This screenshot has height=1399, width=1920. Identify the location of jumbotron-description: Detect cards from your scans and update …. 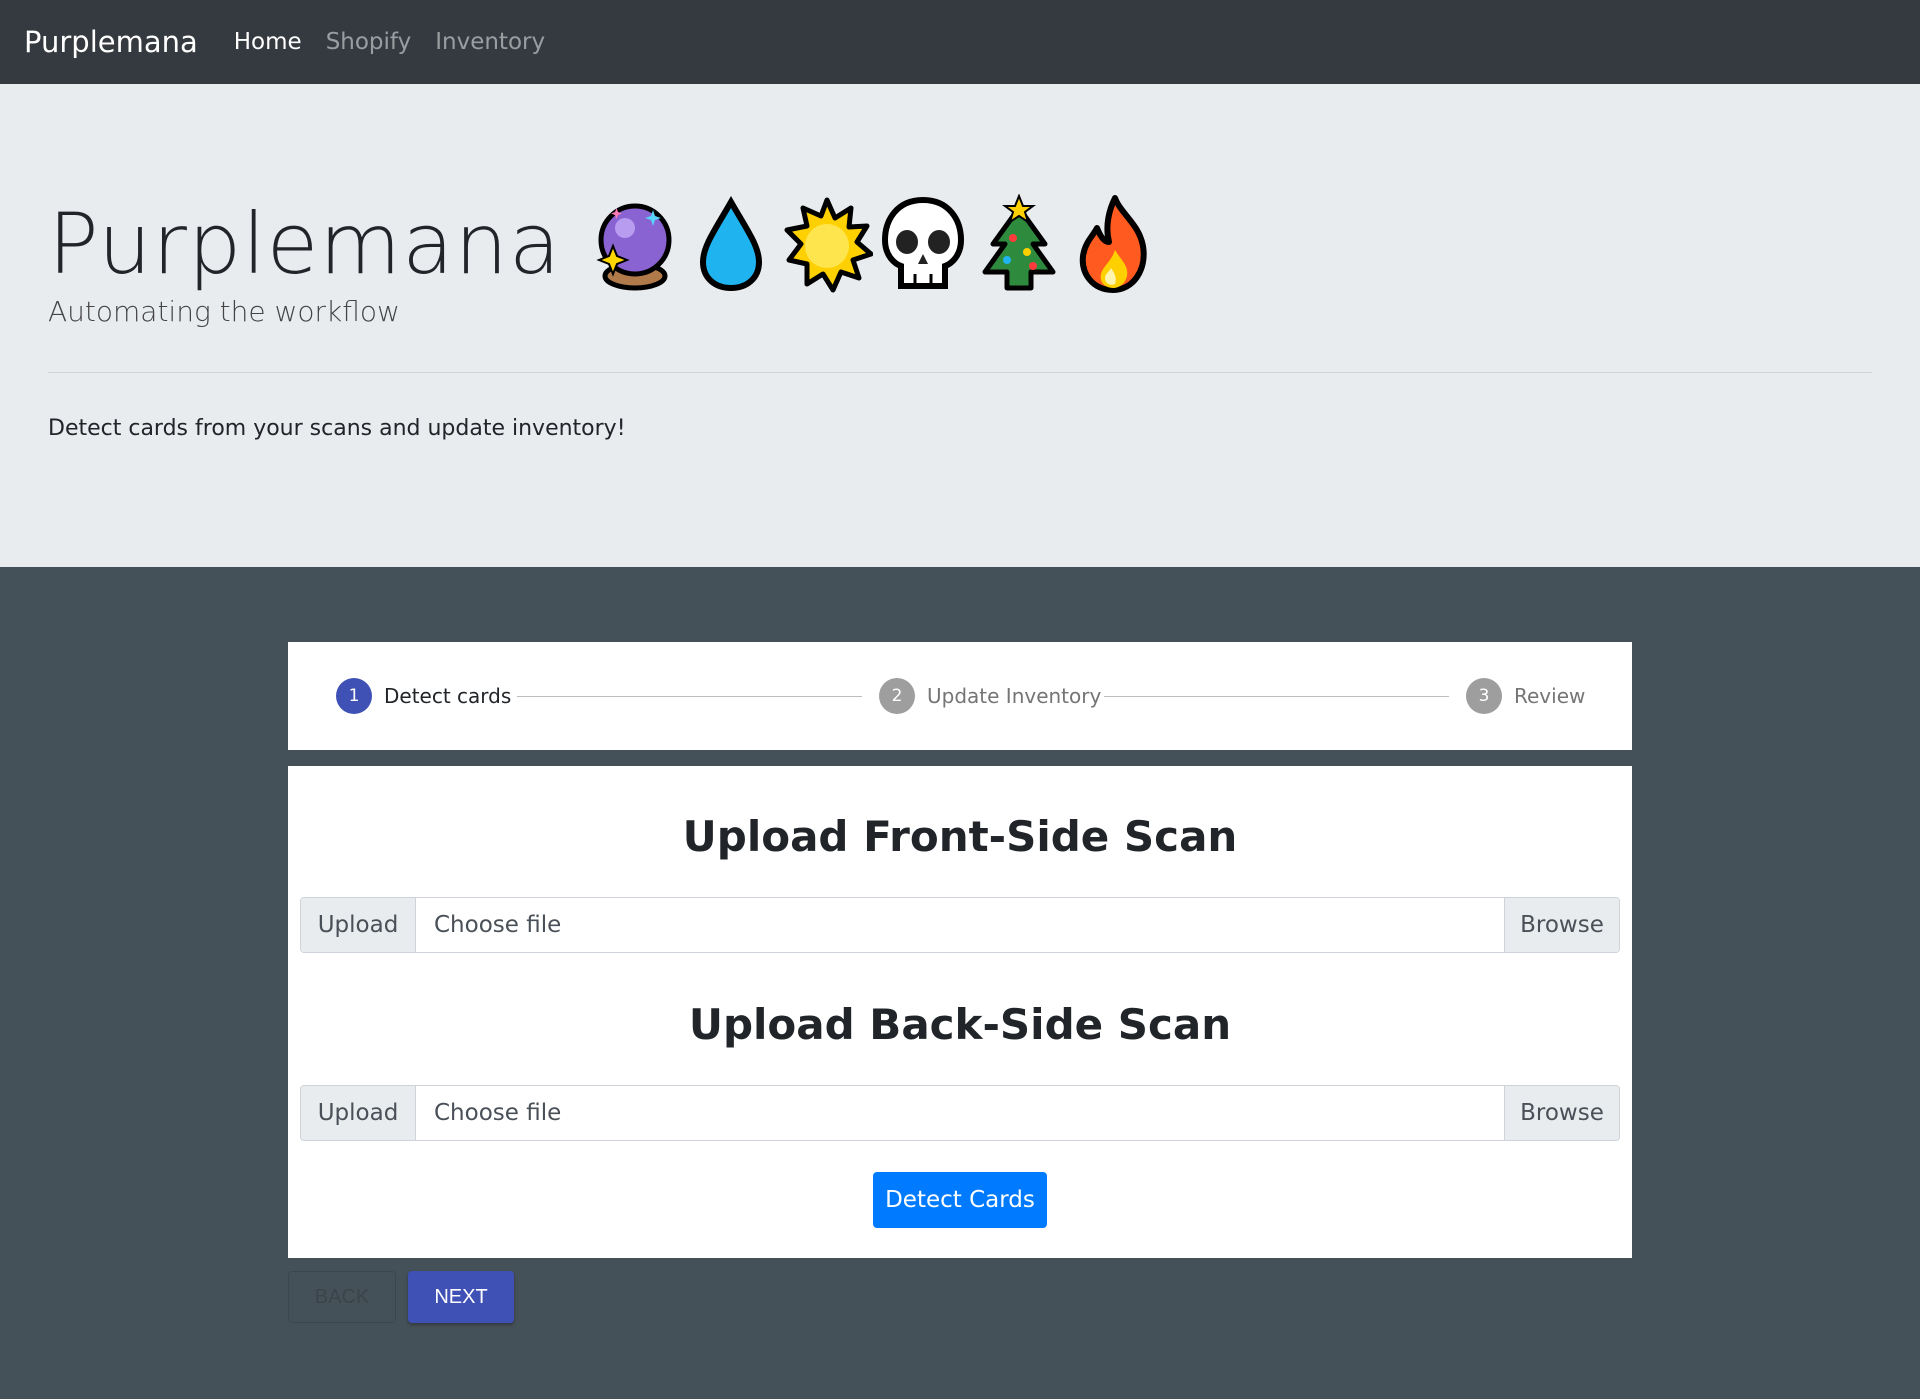
(337, 428).